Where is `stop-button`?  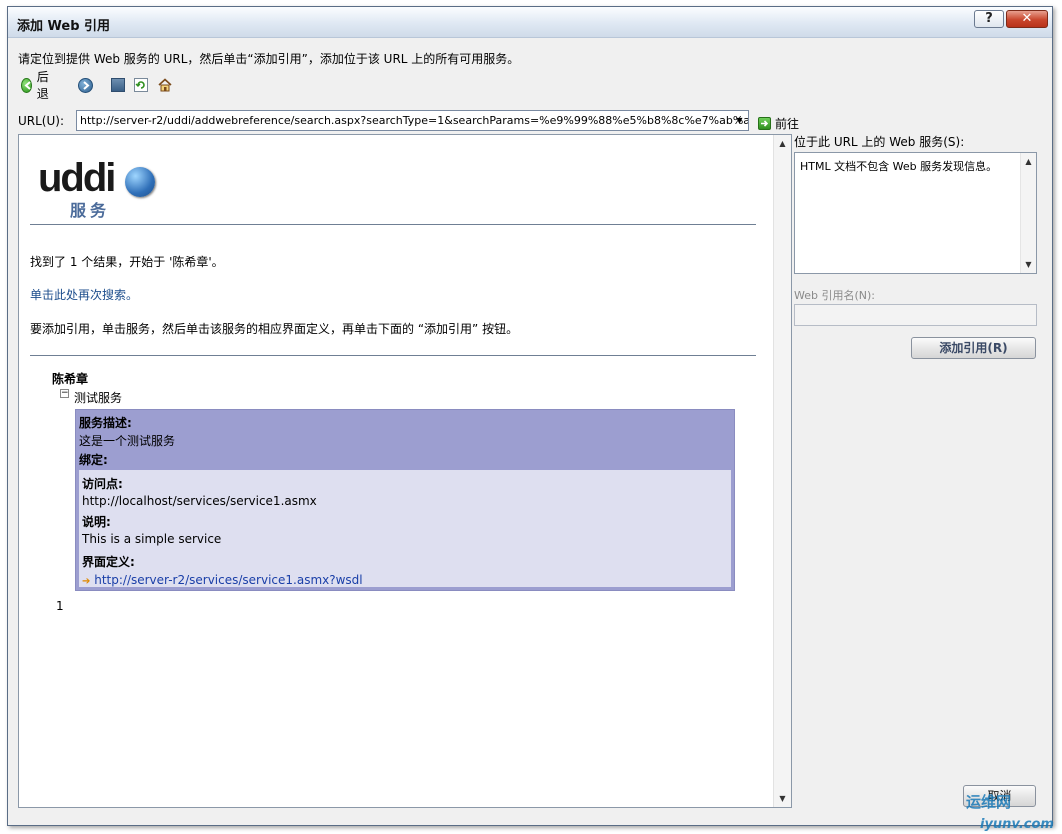
stop-button is located at coordinates (118, 85).